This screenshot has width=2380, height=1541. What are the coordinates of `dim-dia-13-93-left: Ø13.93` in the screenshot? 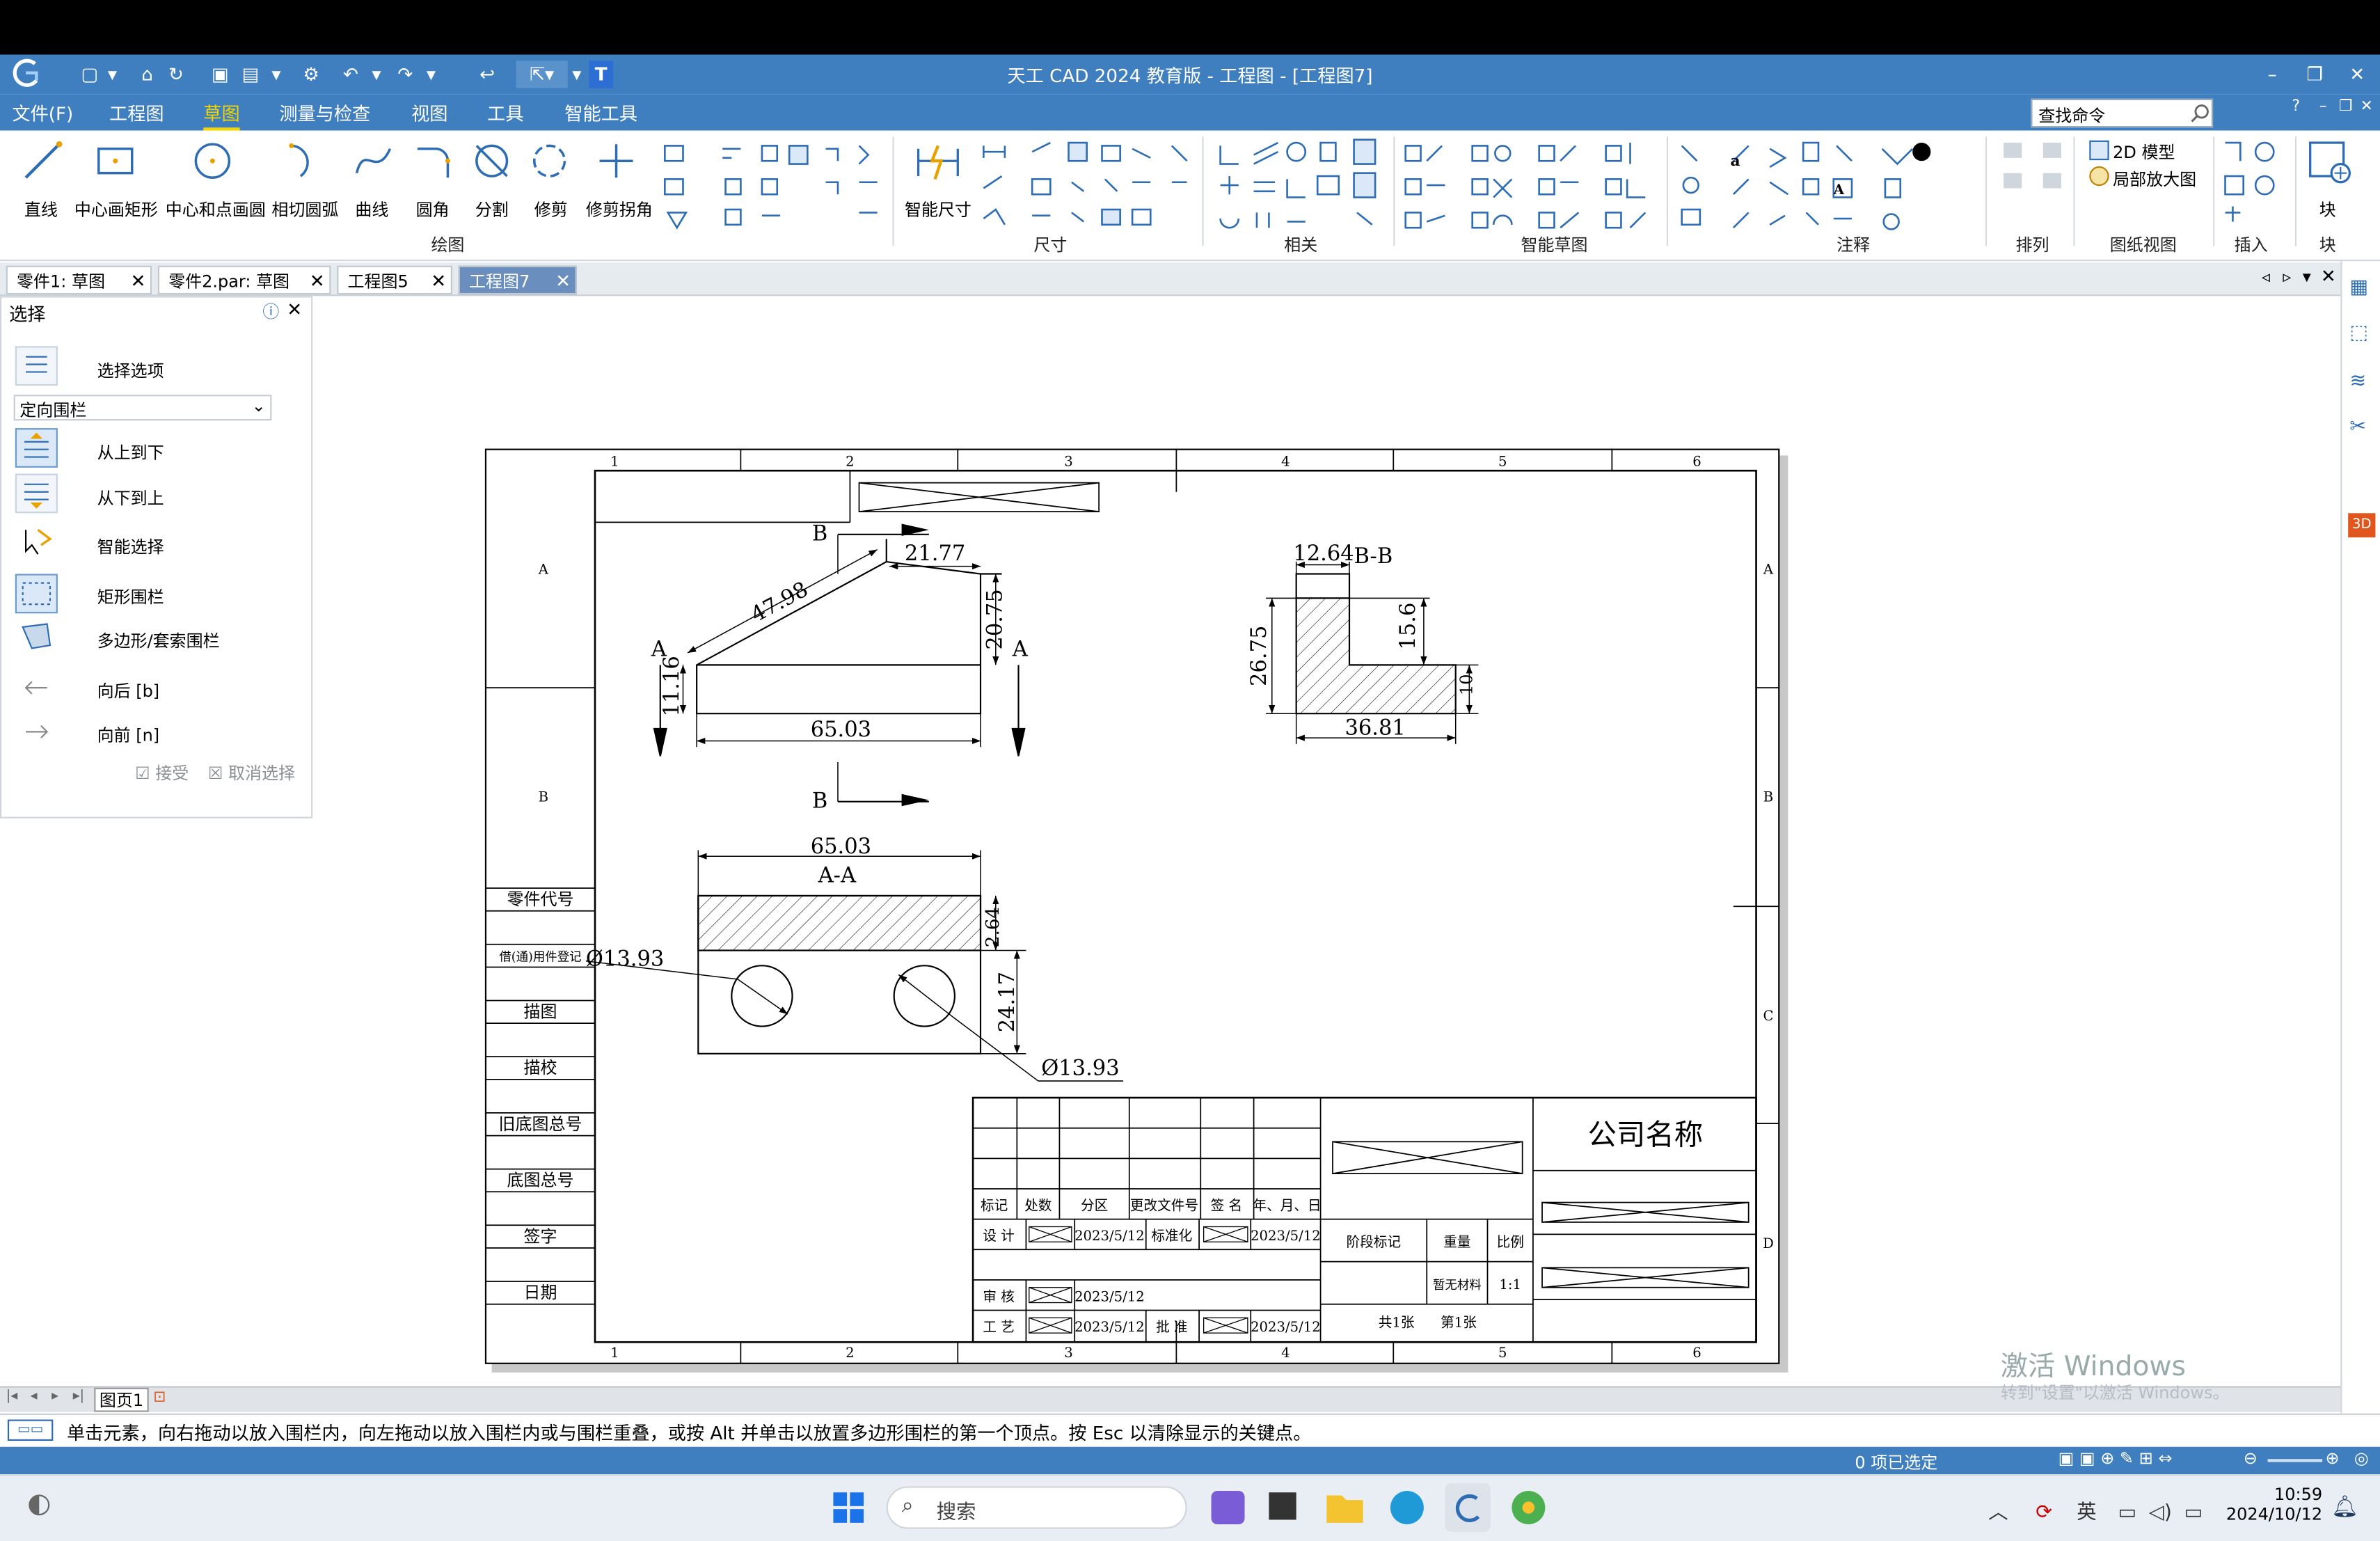 It's located at (625, 959).